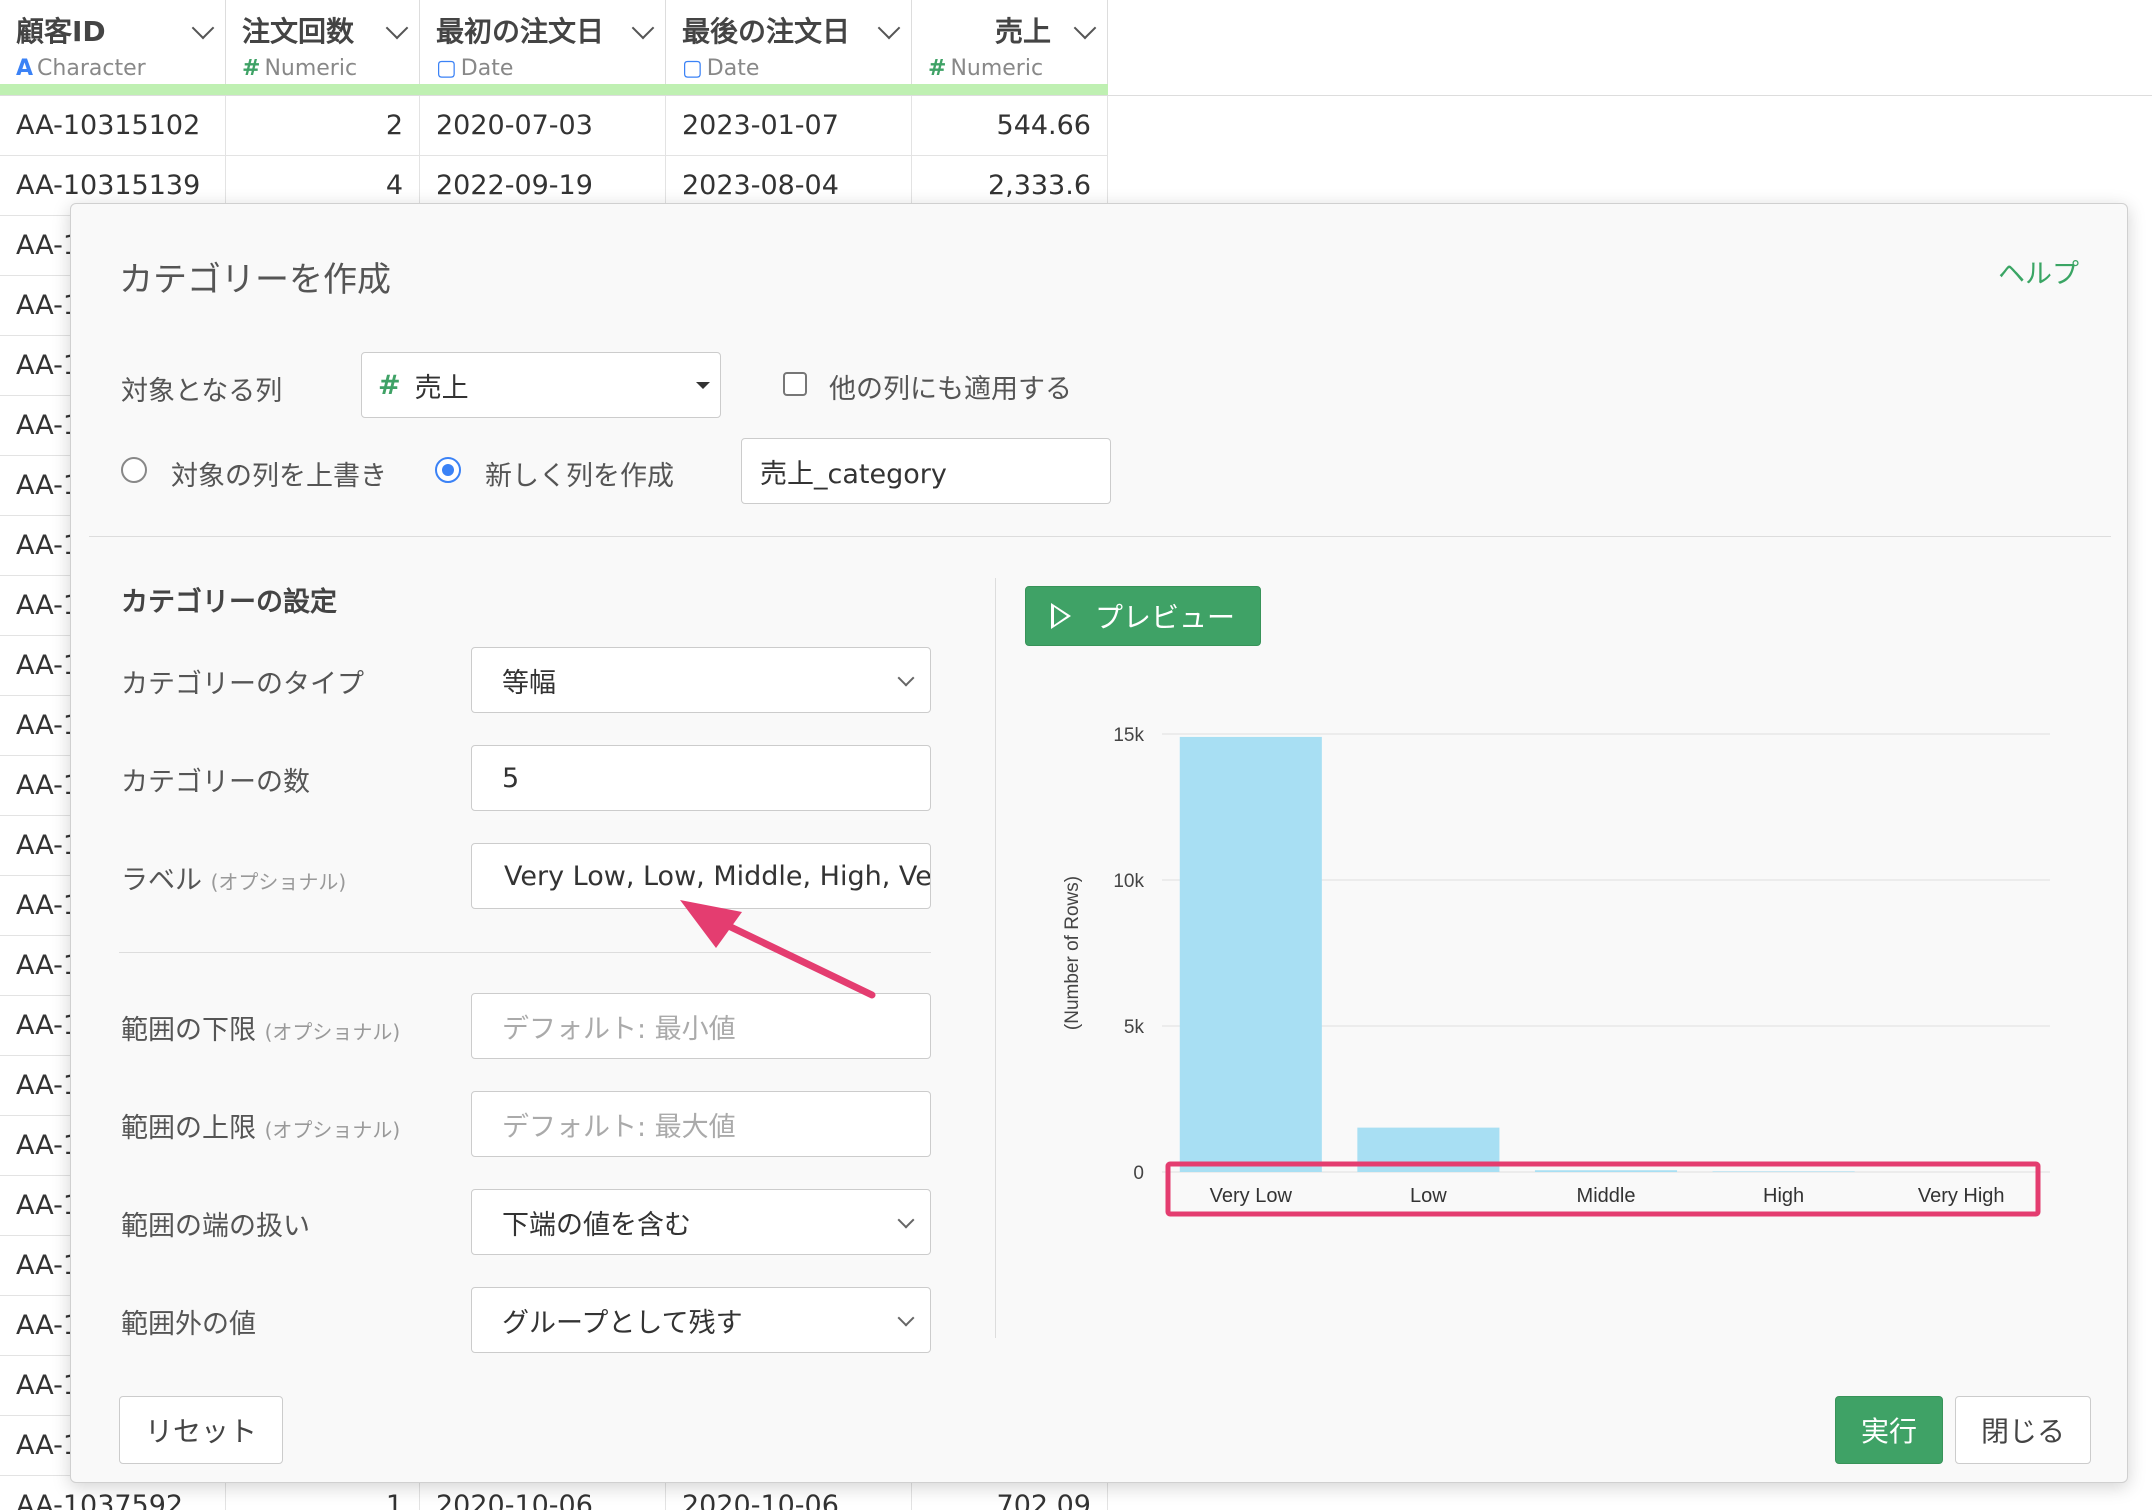 This screenshot has width=2152, height=1510. I want to click on x-tick-label: Very Low, so click(1251, 1196).